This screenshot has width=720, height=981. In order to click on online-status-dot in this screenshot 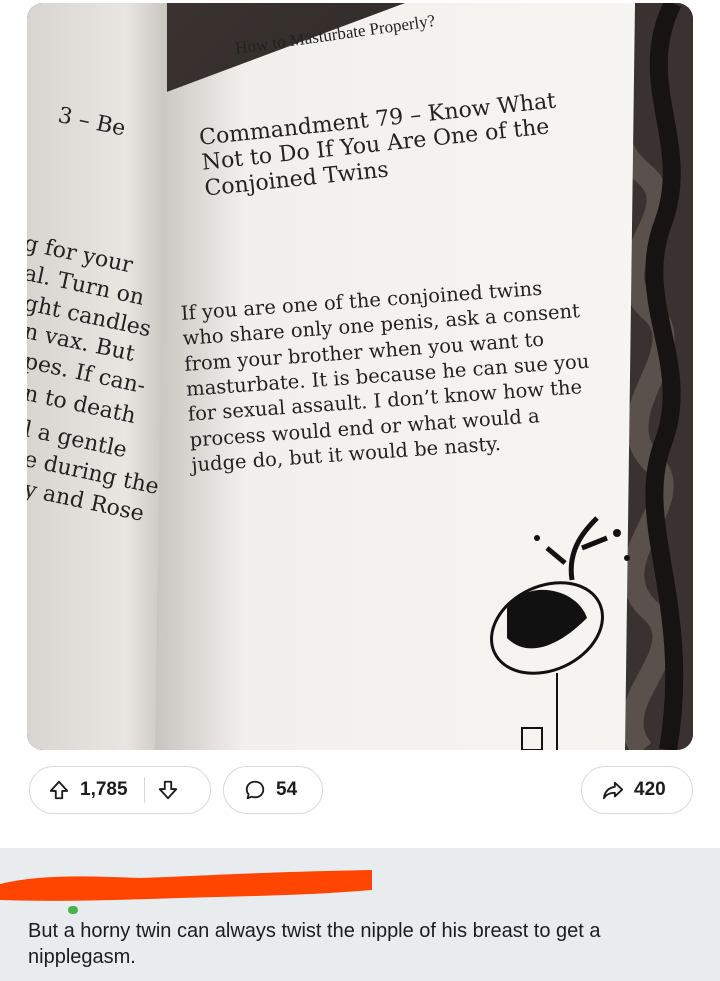, I will do `click(73, 910)`.